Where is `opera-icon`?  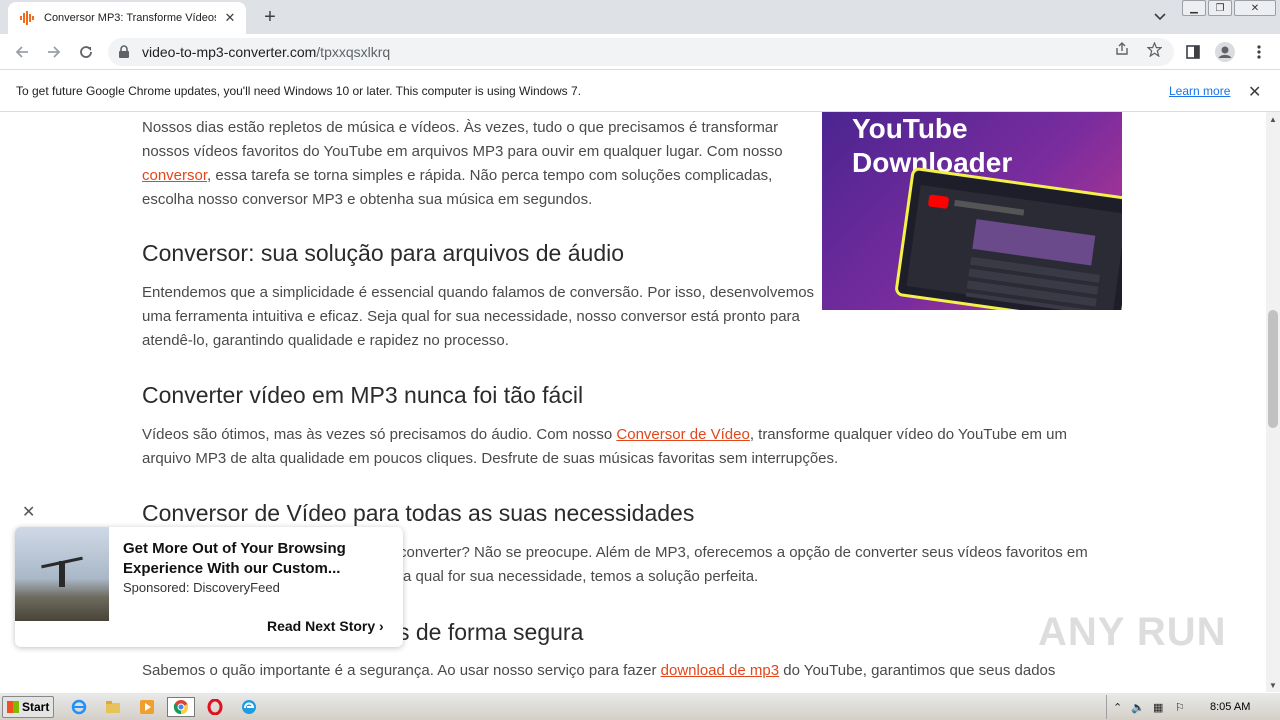 opera-icon is located at coordinates (215, 707).